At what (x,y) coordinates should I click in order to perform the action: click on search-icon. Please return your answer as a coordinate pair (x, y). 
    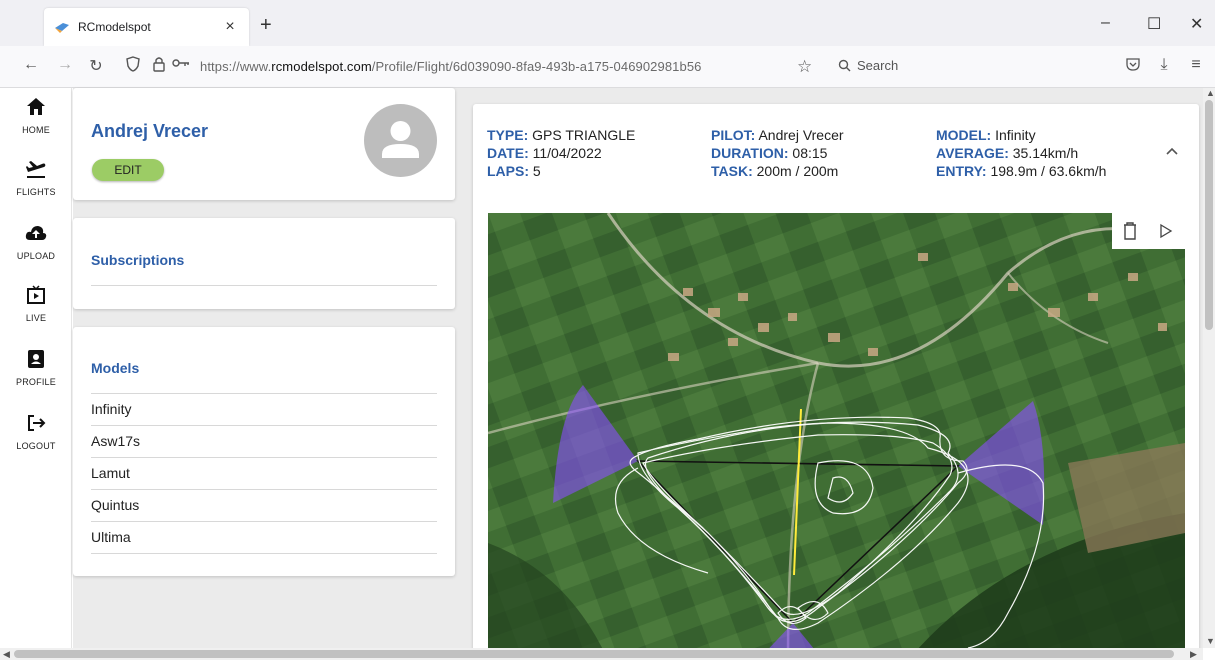
    Looking at the image, I should click on (844, 65).